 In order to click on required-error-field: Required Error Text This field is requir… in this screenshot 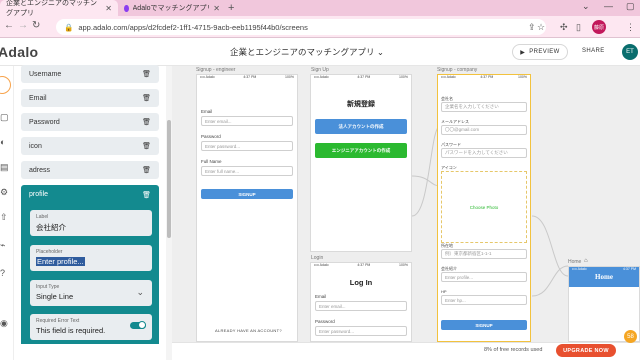, I will do `click(91, 327)`.